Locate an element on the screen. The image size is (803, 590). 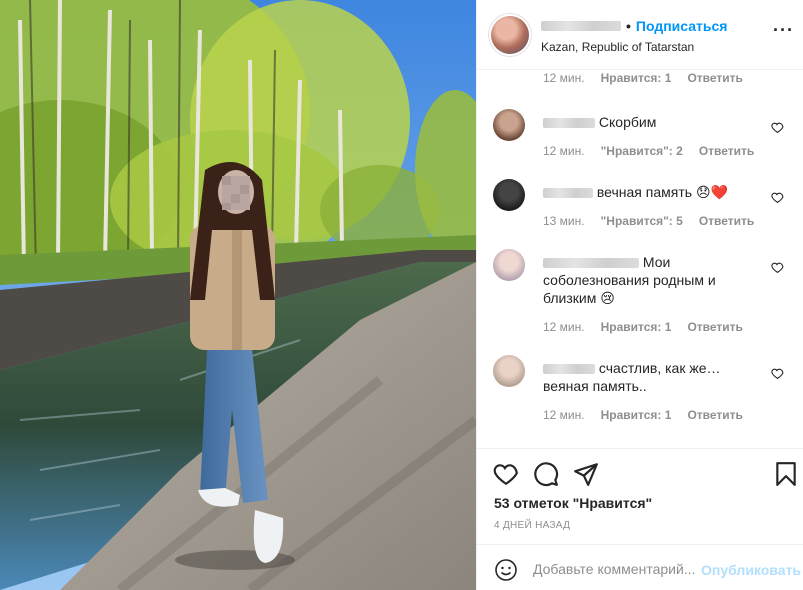
comment-text: вечная память 😞❤️ is located at coordinates (653, 192).